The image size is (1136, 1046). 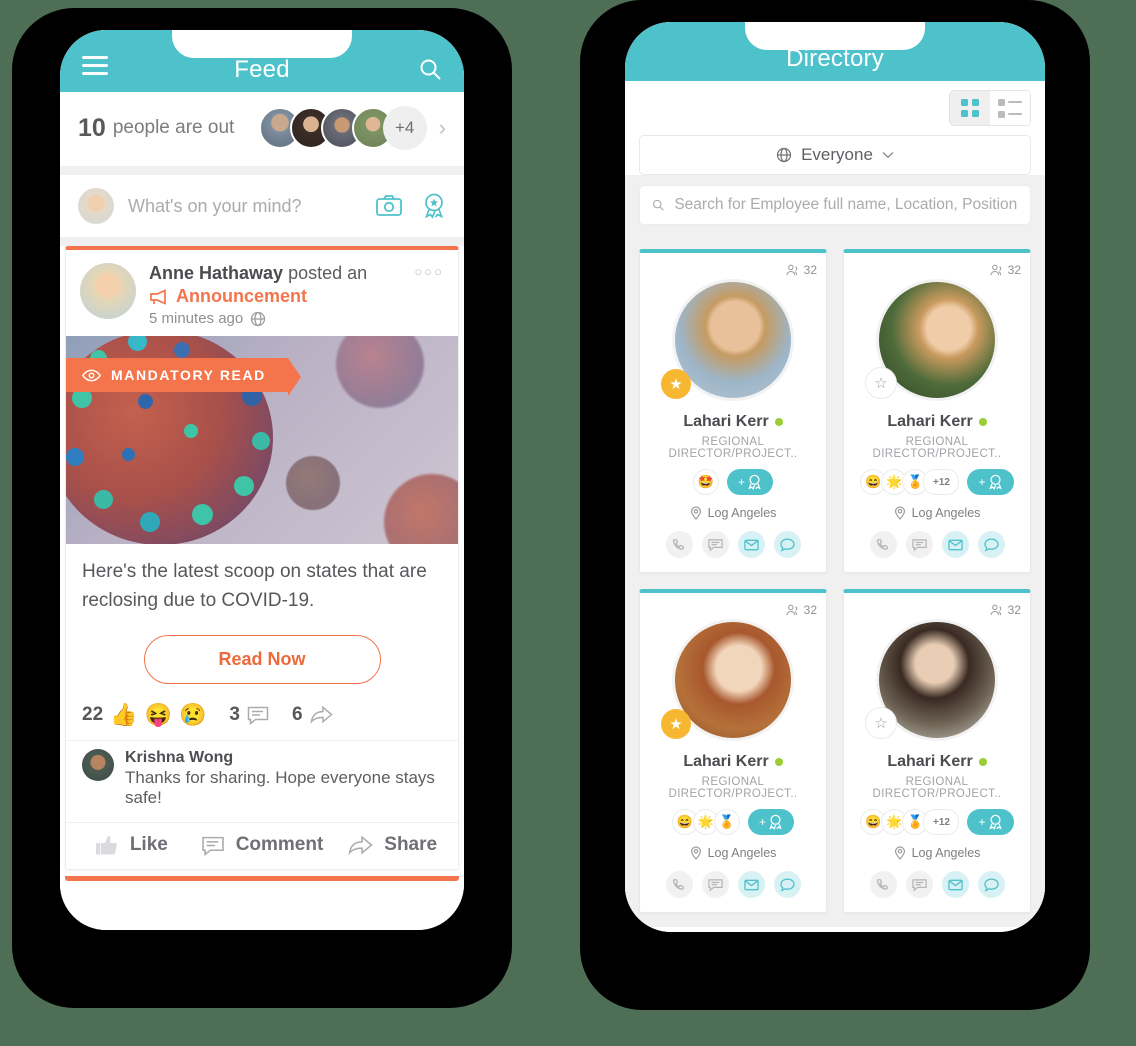 What do you see at coordinates (262, 440) in the screenshot?
I see `post-image: MANDATORY READ` at bounding box center [262, 440].